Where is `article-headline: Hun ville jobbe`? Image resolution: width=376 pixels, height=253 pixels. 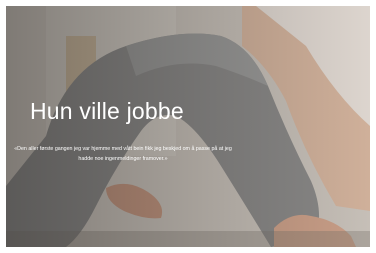 article-headline: Hun ville jobbe is located at coordinates (107, 111).